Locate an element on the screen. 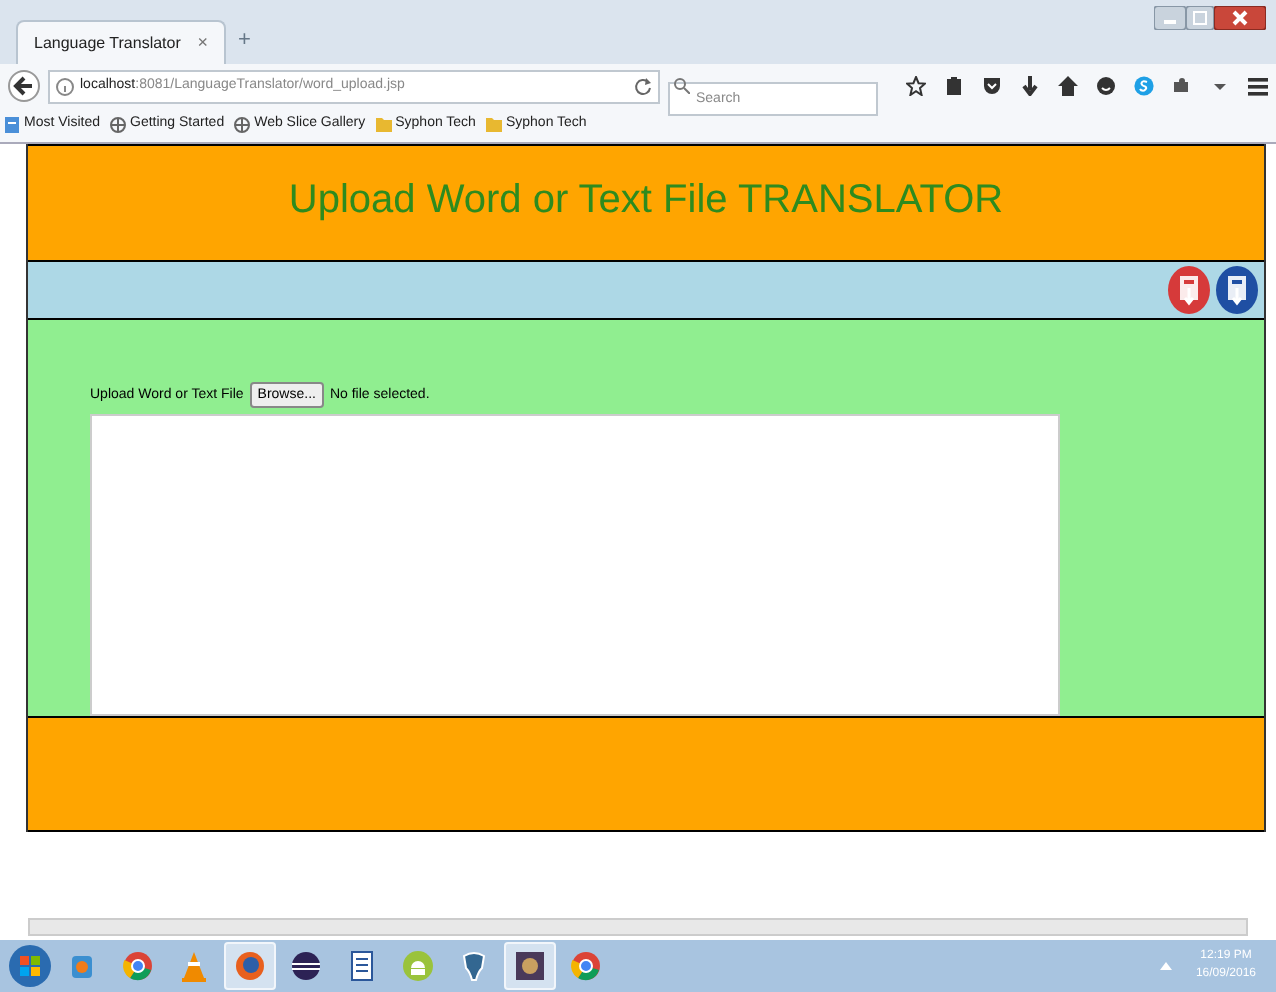 This screenshot has width=1276, height=992. media-player-icon is located at coordinates (82, 966).